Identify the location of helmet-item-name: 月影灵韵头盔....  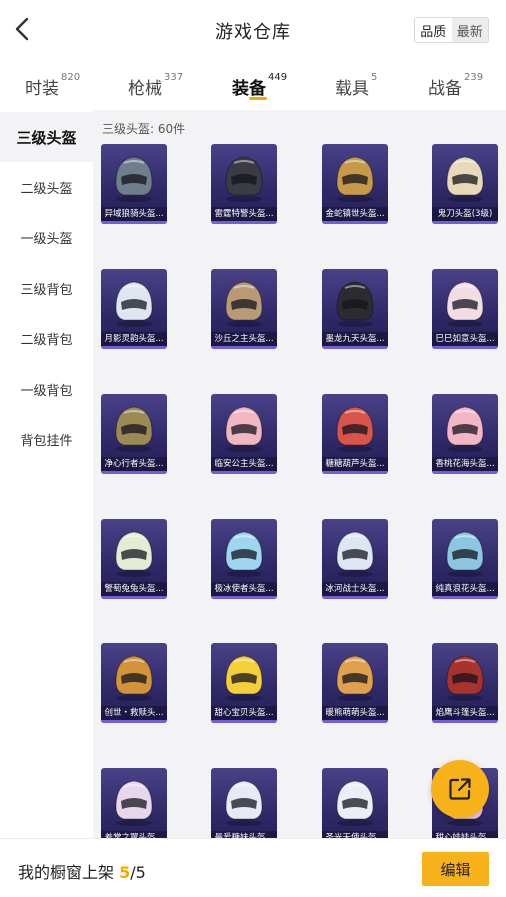
(134, 339).